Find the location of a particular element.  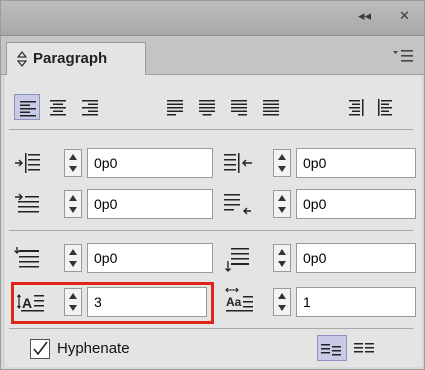

drop-cap-lines-field: 3 is located at coordinates (147, 302).